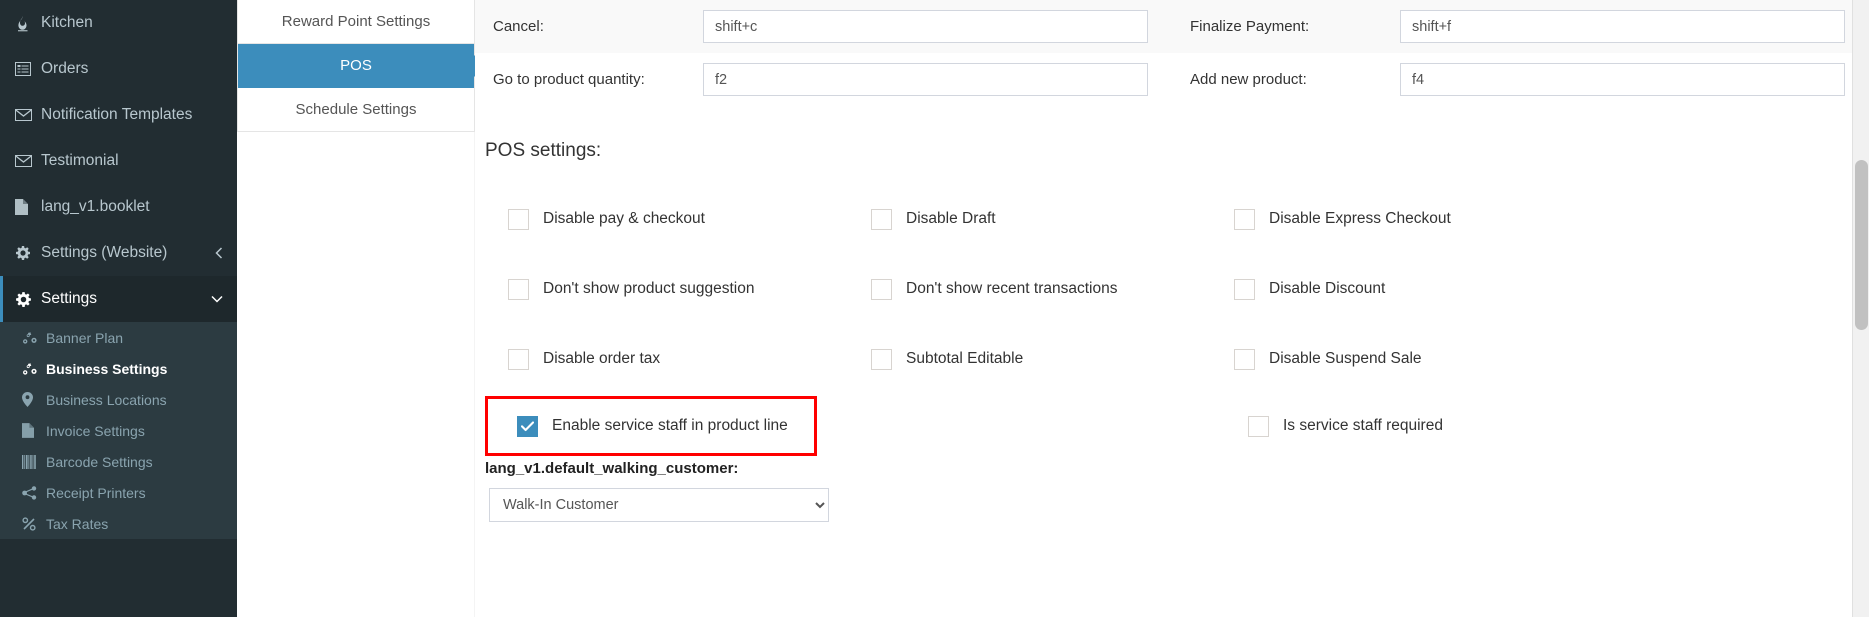 The width and height of the screenshot is (1869, 617). I want to click on sidebar-item-invoice-settings: Invoice Settings, so click(118, 430).